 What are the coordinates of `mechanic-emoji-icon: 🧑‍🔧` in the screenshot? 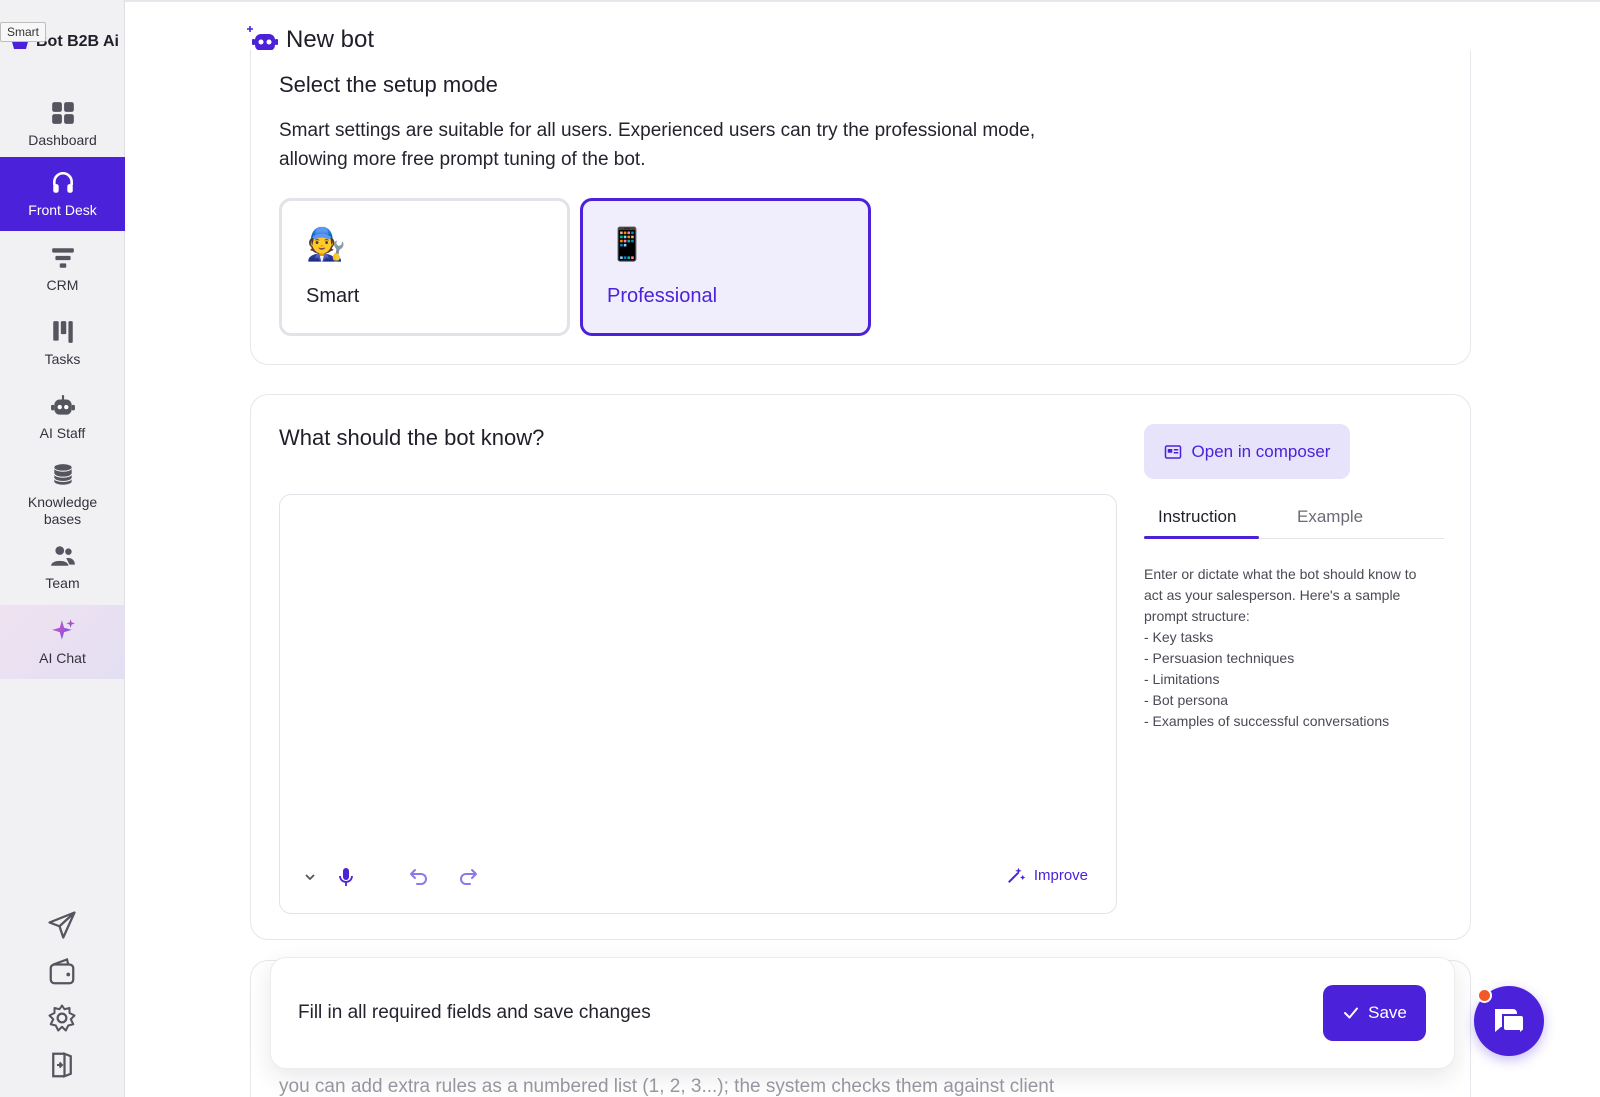 It's located at (326, 244).